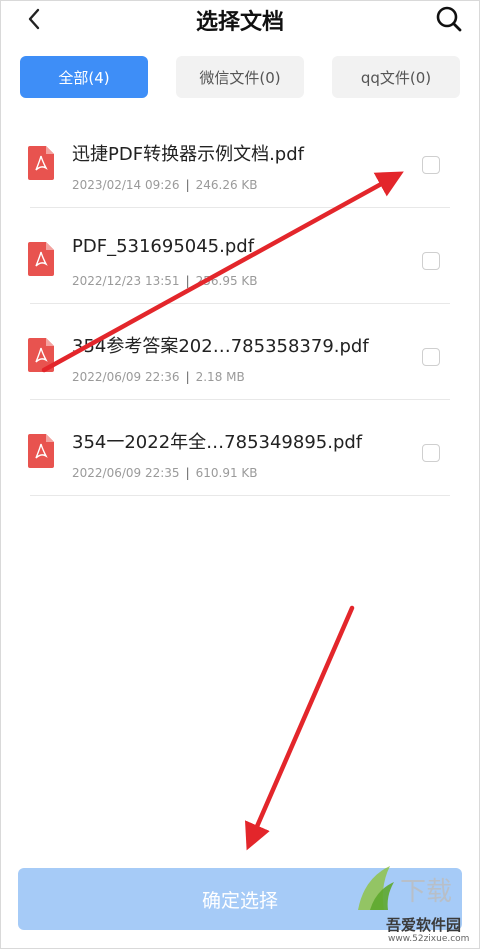 This screenshot has height=949, width=480. What do you see at coordinates (426, 892) in the screenshot?
I see `svg-text: 下载` at bounding box center [426, 892].